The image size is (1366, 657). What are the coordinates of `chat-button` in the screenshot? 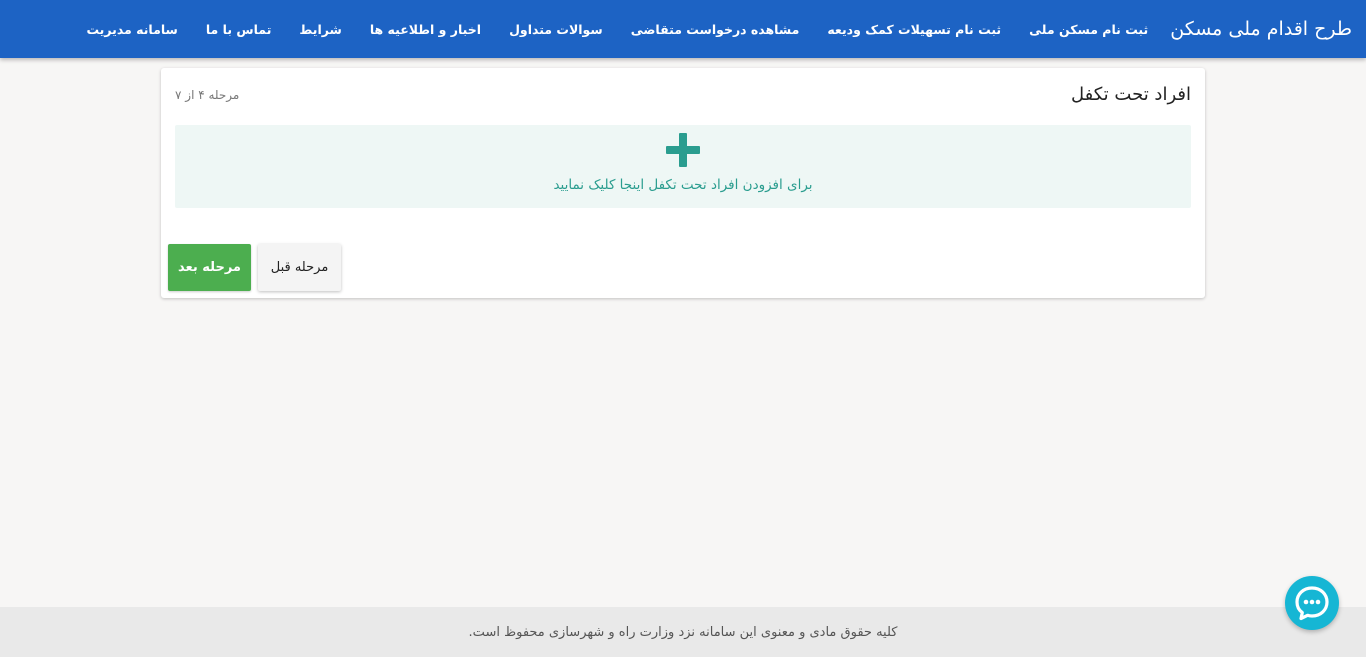 It's located at (1312, 603).